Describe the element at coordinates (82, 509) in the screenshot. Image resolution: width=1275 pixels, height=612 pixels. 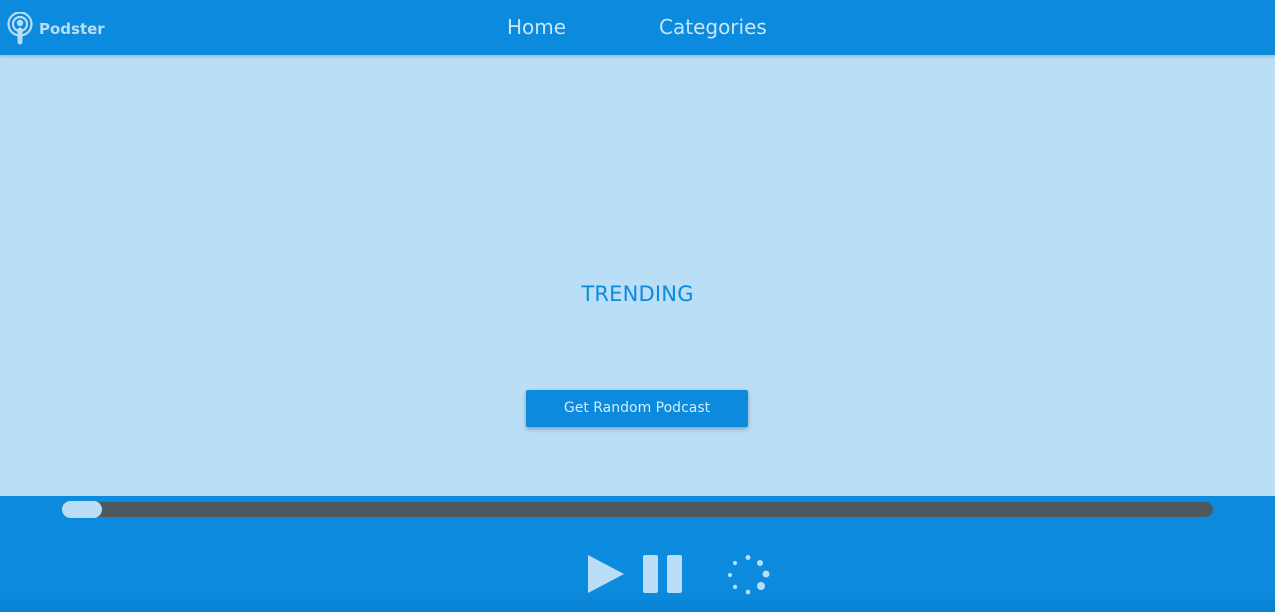
I see `progress-thumb` at that location.